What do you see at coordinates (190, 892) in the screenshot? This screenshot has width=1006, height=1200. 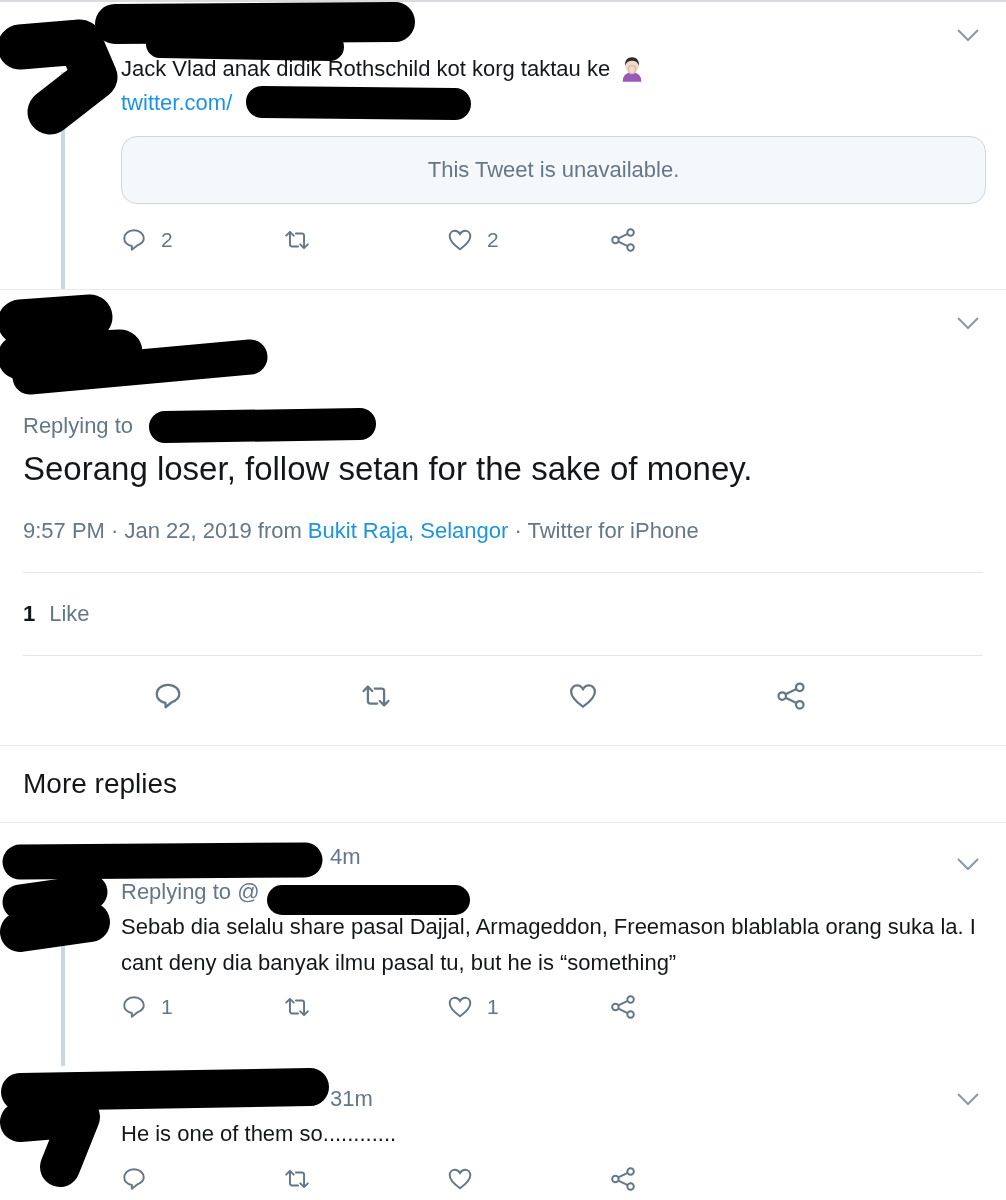 I see `replying-to-label: Replying to @` at bounding box center [190, 892].